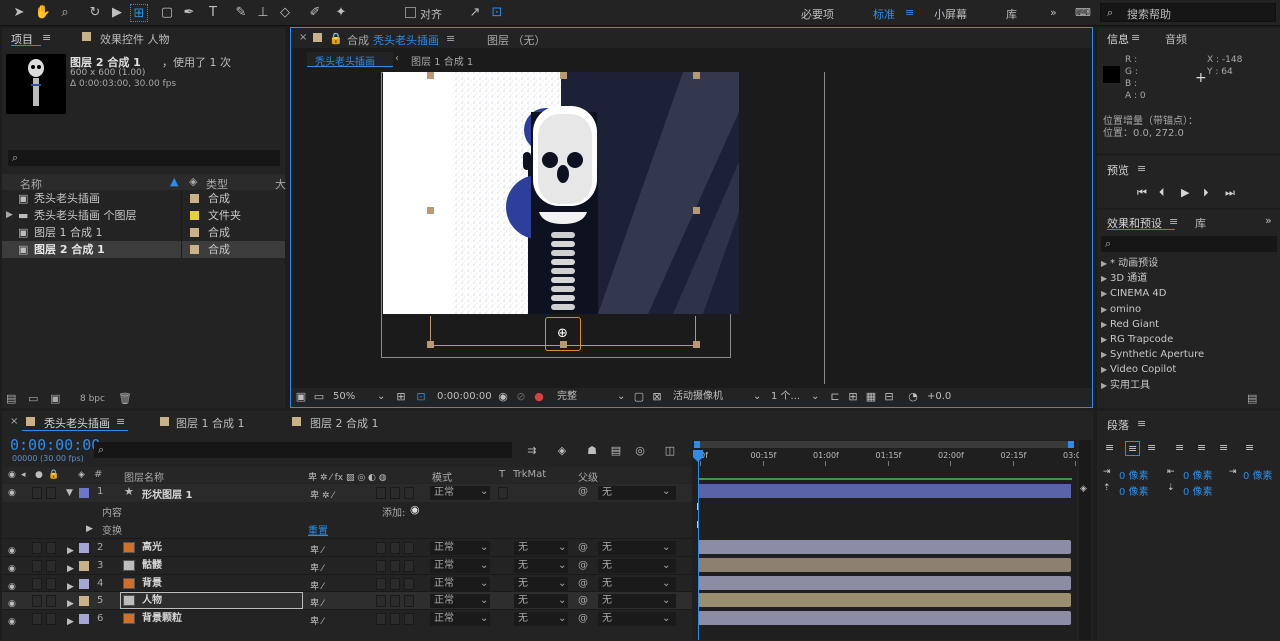 The height and width of the screenshot is (641, 1280). I want to click on justify-right-icon: ≡, so click(1223, 447).